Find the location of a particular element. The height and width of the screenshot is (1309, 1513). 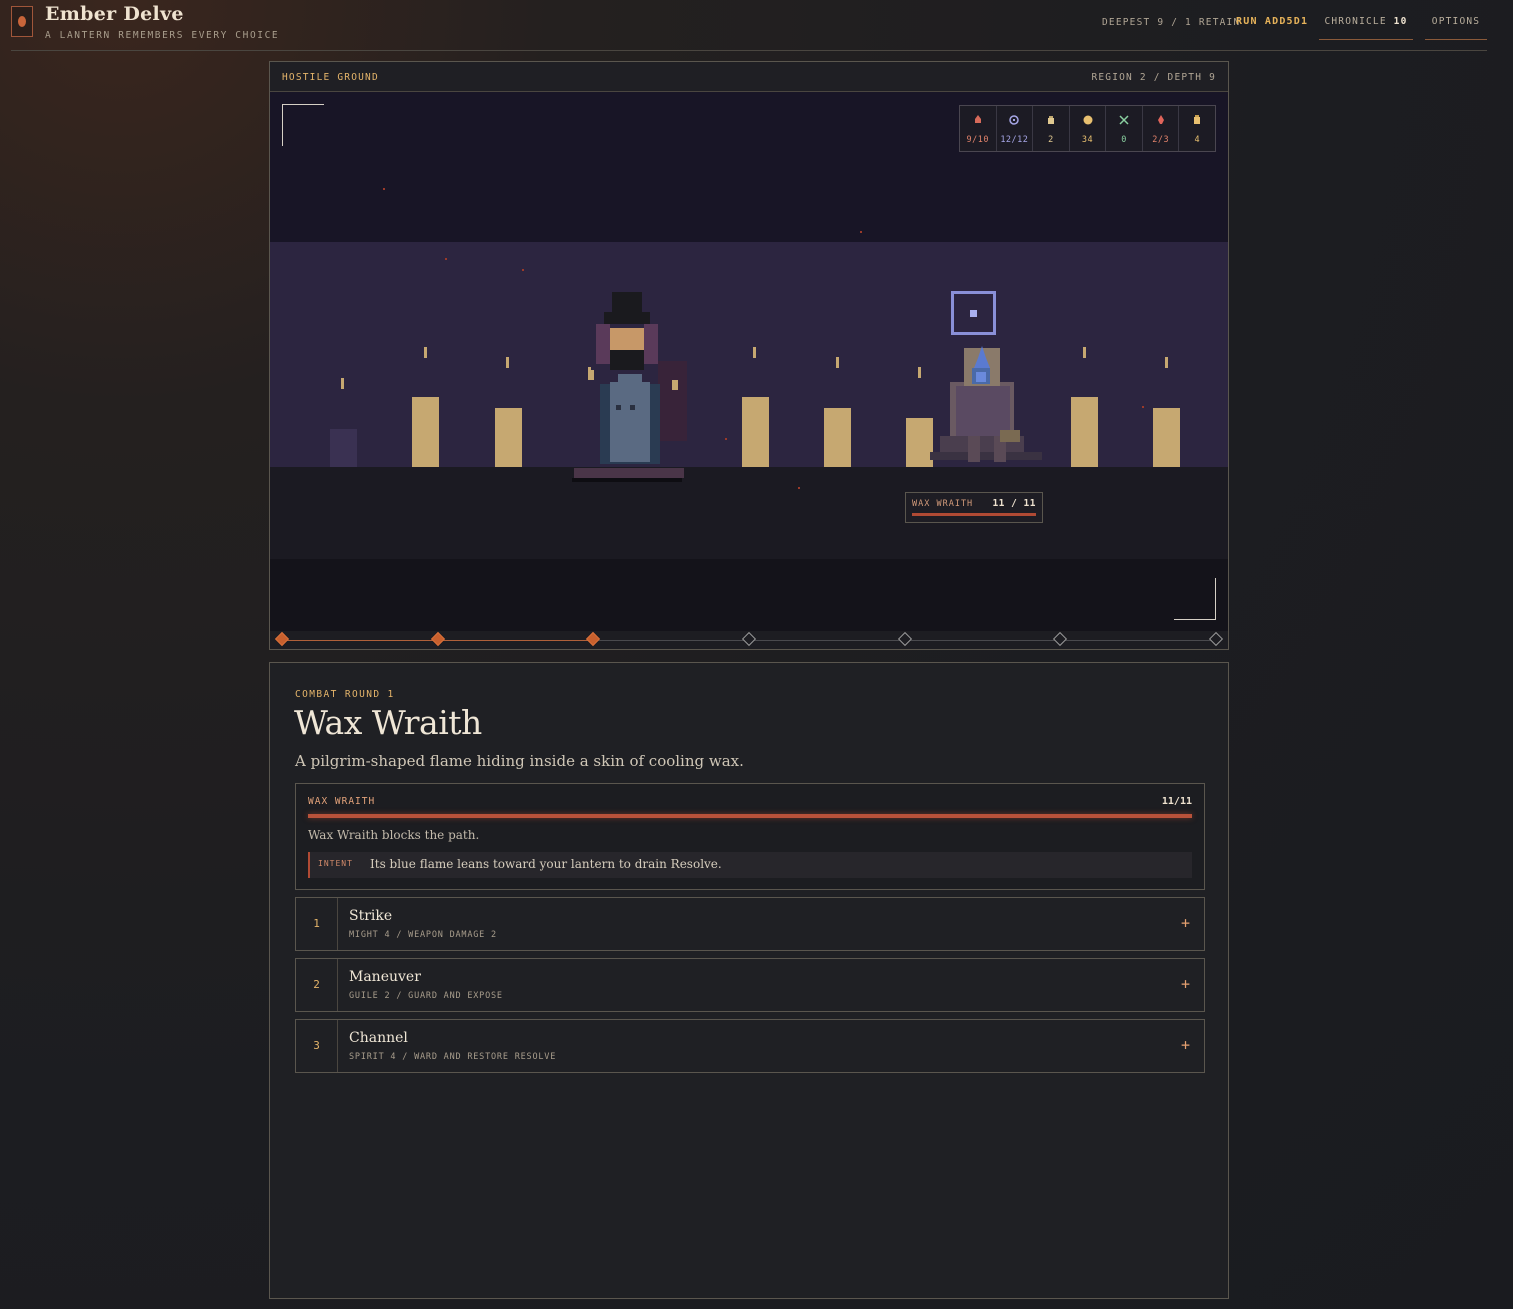

deepest-readout: DEEPEST 9 / 1 RETAIN is located at coordinates (1171, 22).